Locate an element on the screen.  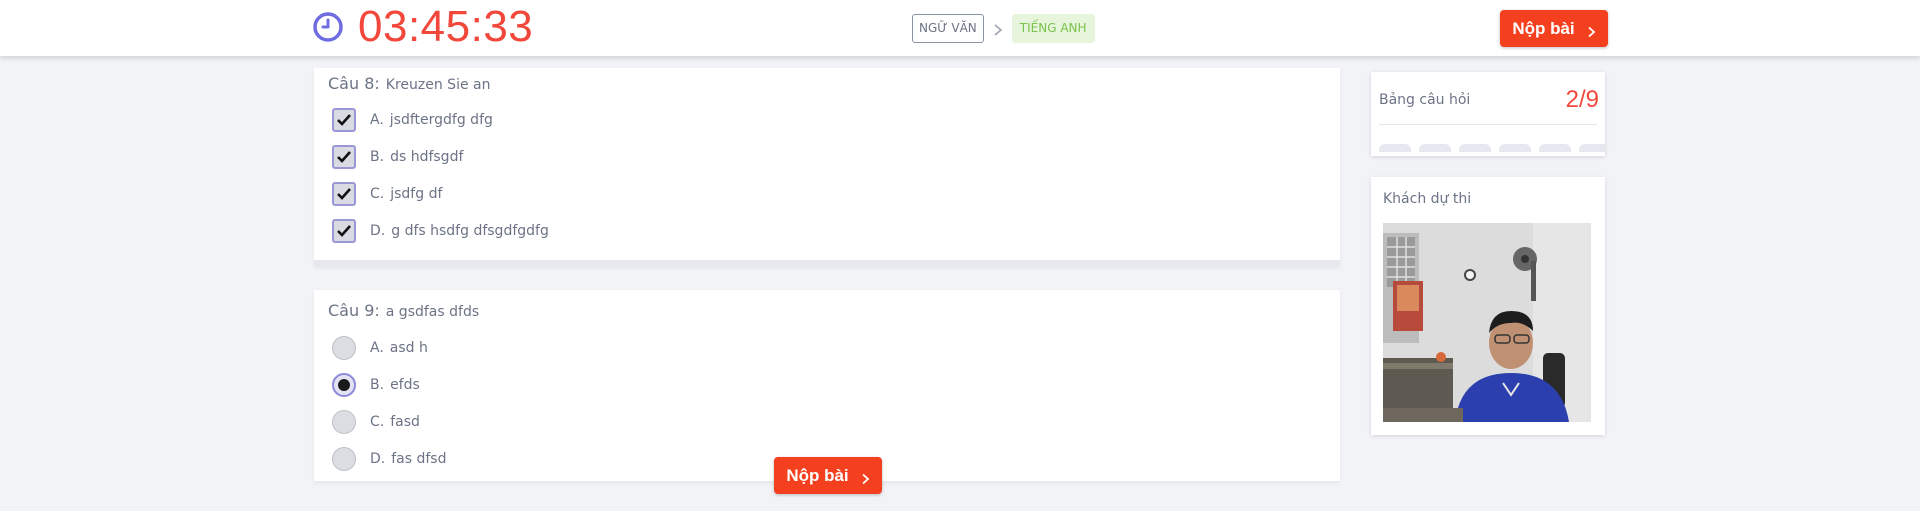
clock-icon is located at coordinates (328, 27).